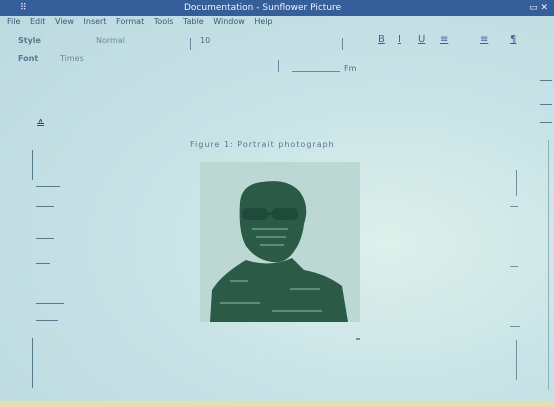 The image size is (554, 407). Describe the element at coordinates (444, 39) in the screenshot. I see `align-left-button: ≡` at that location.